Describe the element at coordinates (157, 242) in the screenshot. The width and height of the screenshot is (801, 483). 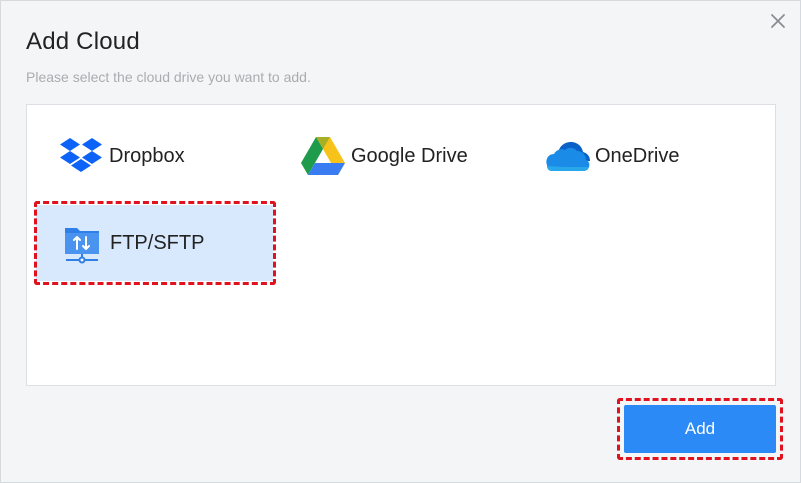
I see `provider-label: FTP/SFTP` at that location.